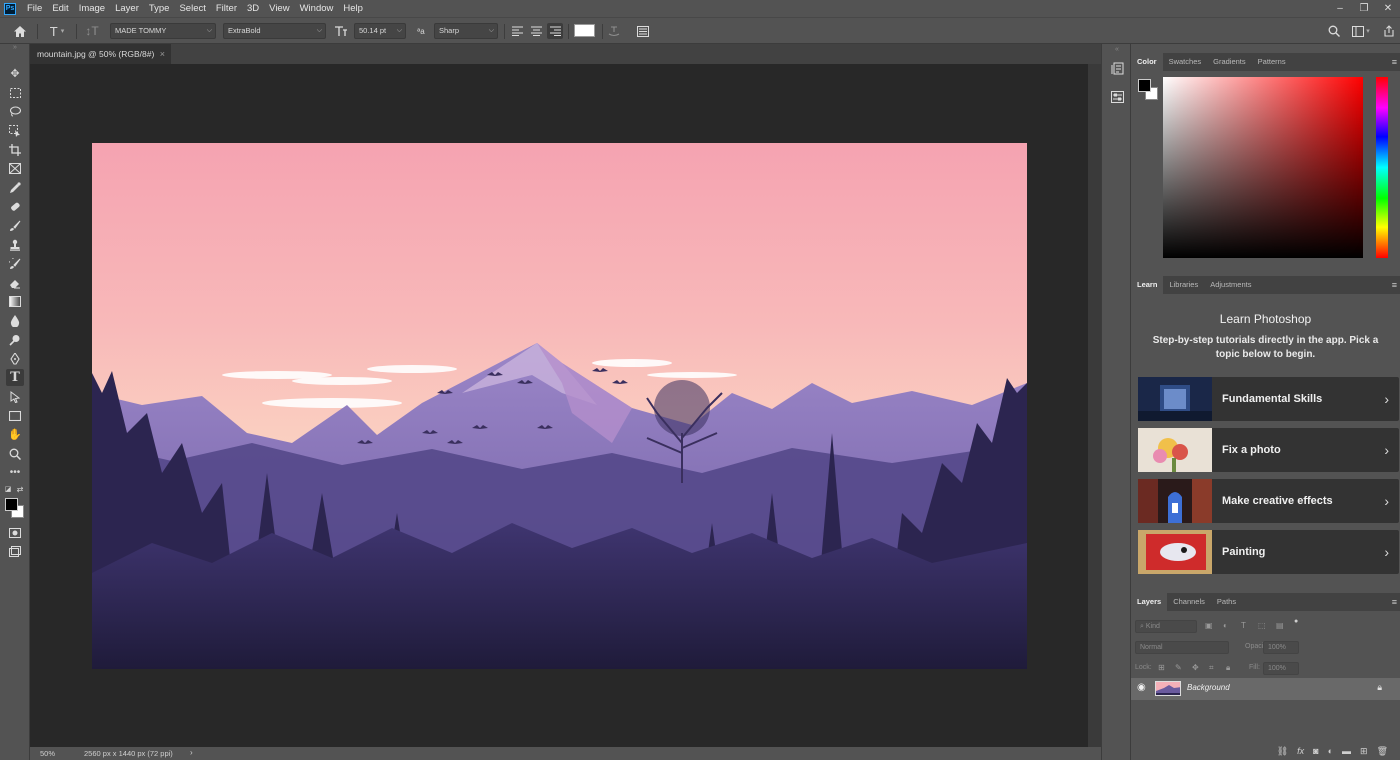 The image size is (1400, 760). What do you see at coordinates (517, 31) in the screenshot?
I see `align-left-icon` at bounding box center [517, 31].